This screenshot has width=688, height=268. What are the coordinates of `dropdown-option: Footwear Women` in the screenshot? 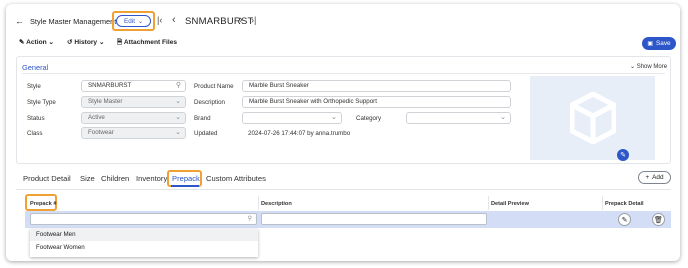 It's located at (144, 248).